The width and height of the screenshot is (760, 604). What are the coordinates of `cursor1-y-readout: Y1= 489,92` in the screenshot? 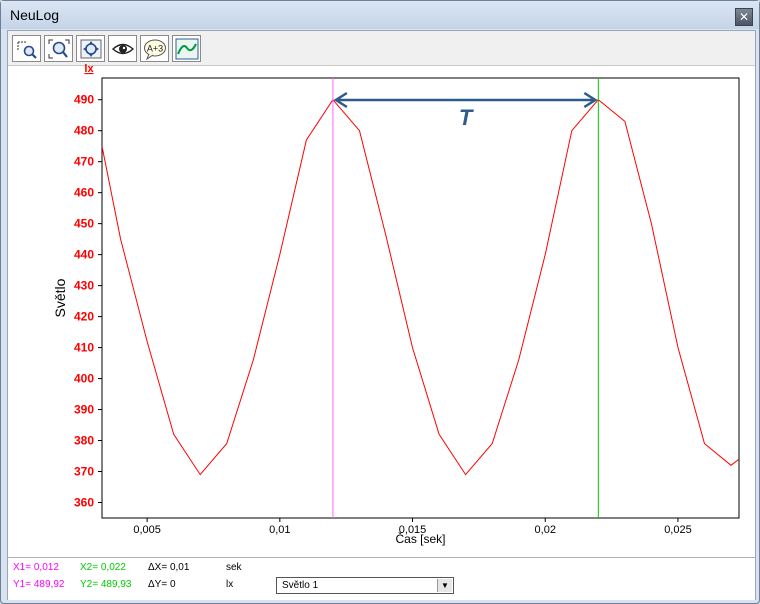 It's located at (39, 584).